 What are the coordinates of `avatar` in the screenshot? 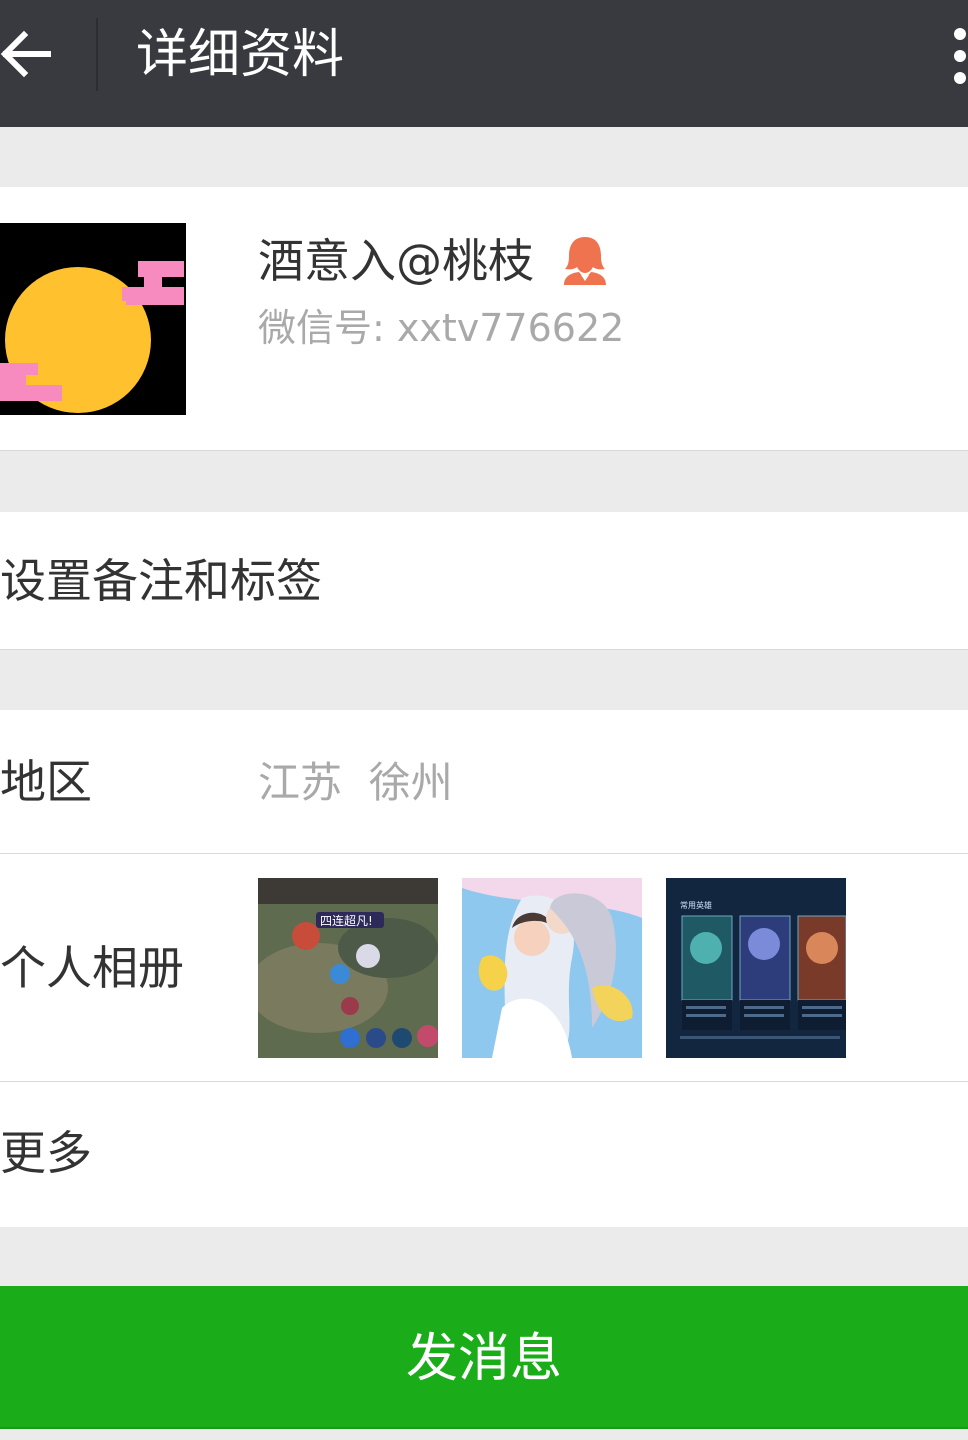 It's located at (93, 319).